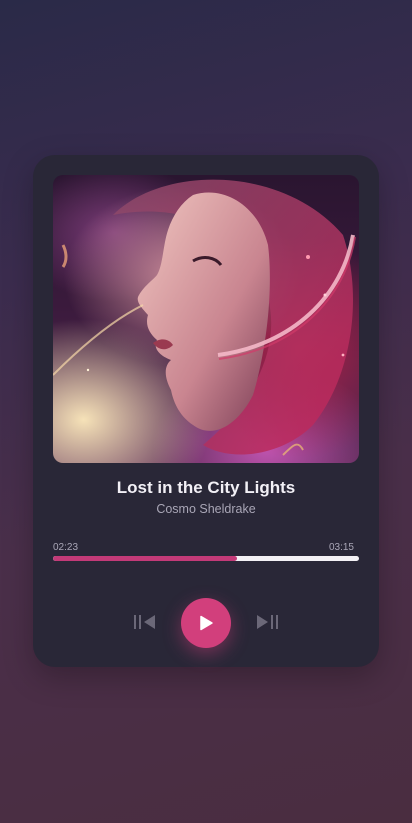 The height and width of the screenshot is (823, 412). I want to click on track-title: Lost in the City Lights, so click(206, 487).